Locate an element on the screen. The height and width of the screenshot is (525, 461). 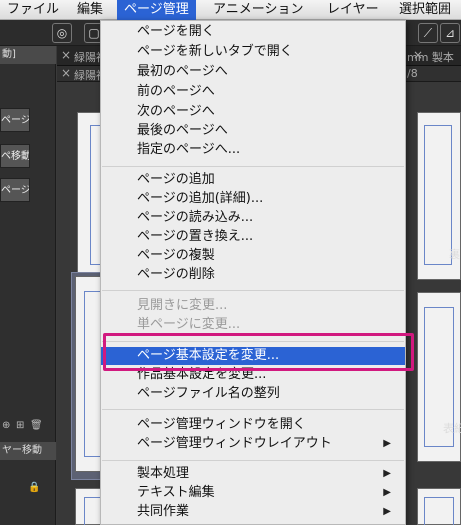
menu-item-prev-page: 前のページへ is located at coordinates (253, 92).